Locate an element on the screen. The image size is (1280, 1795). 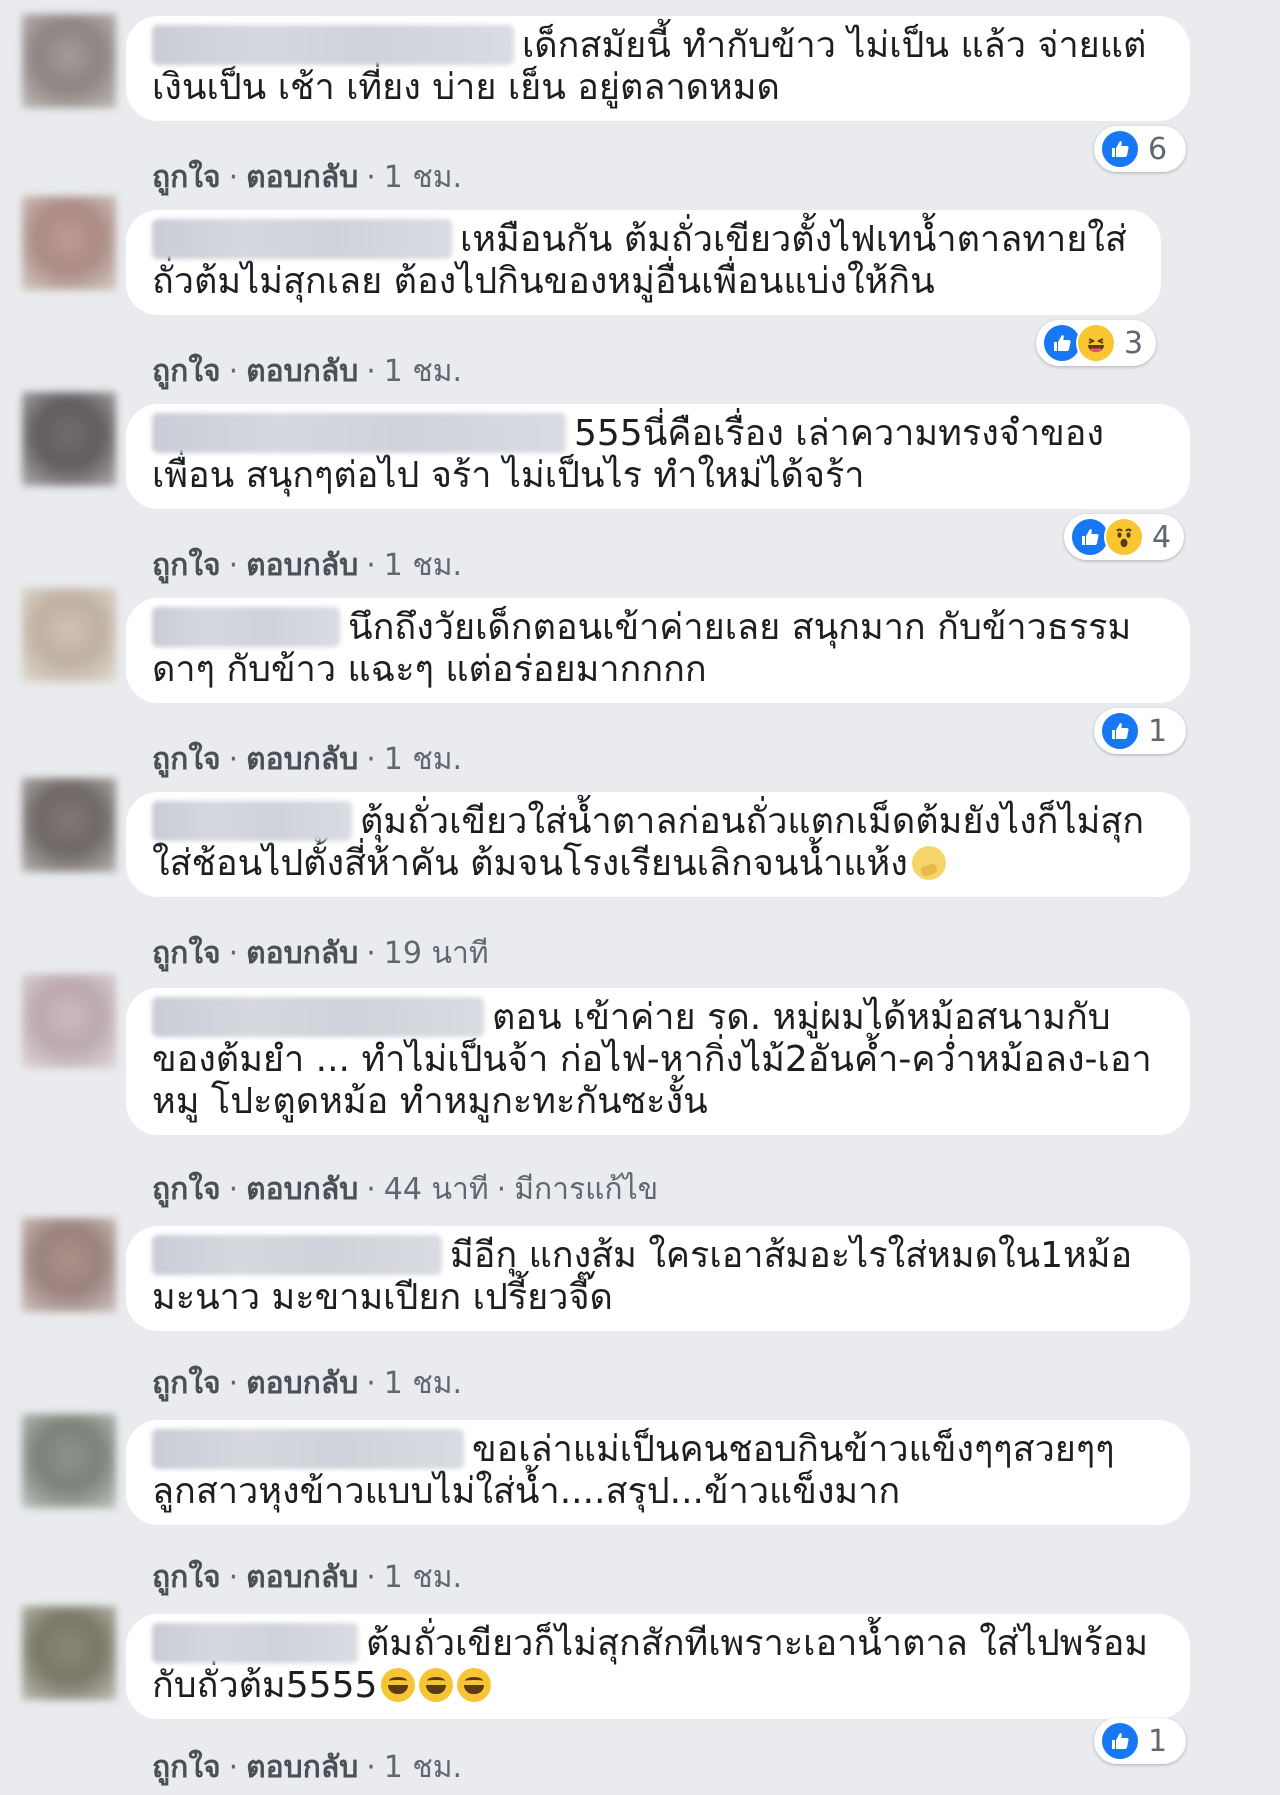
timestamp: 19 นาที is located at coordinates (436, 953).